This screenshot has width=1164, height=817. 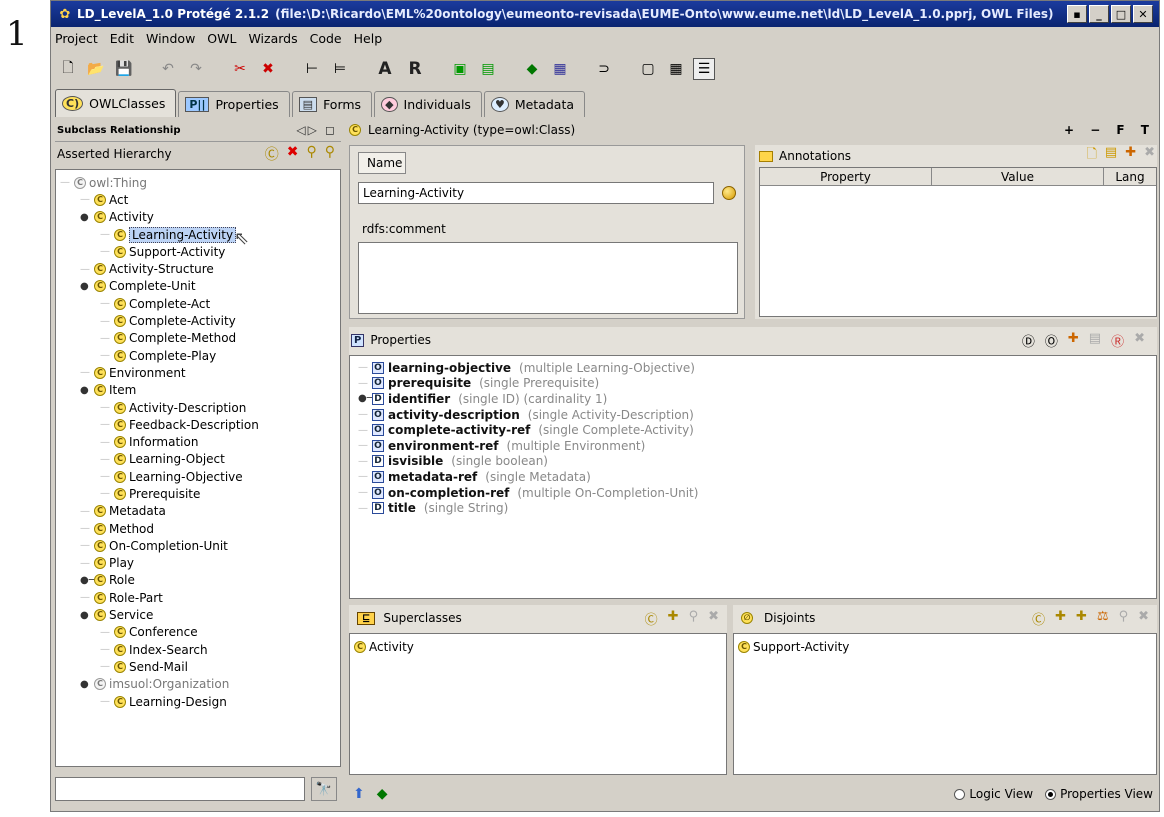 I want to click on name-tab: Name, so click(x=382, y=163).